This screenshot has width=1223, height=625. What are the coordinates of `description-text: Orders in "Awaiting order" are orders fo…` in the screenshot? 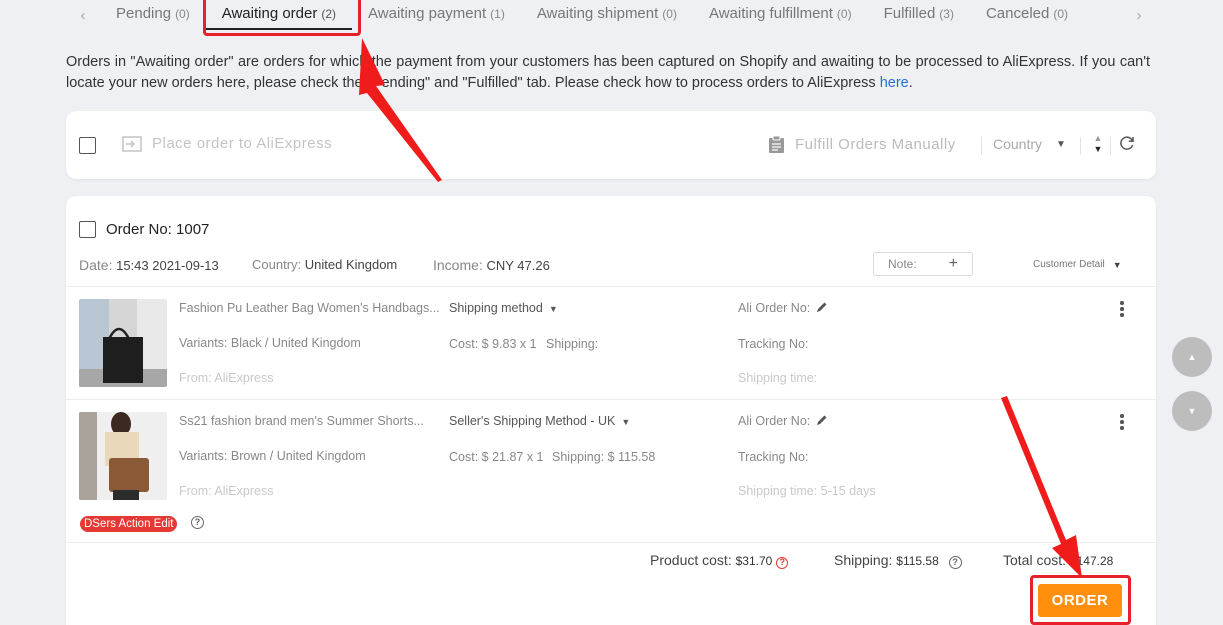 It's located at (608, 72).